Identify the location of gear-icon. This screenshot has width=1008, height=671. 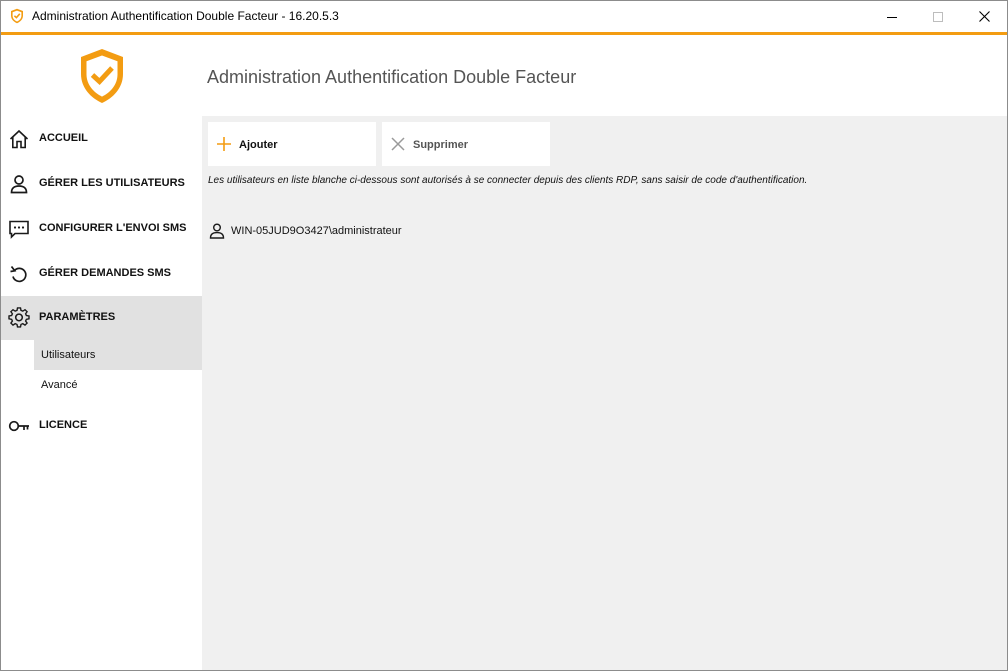
(19, 317).